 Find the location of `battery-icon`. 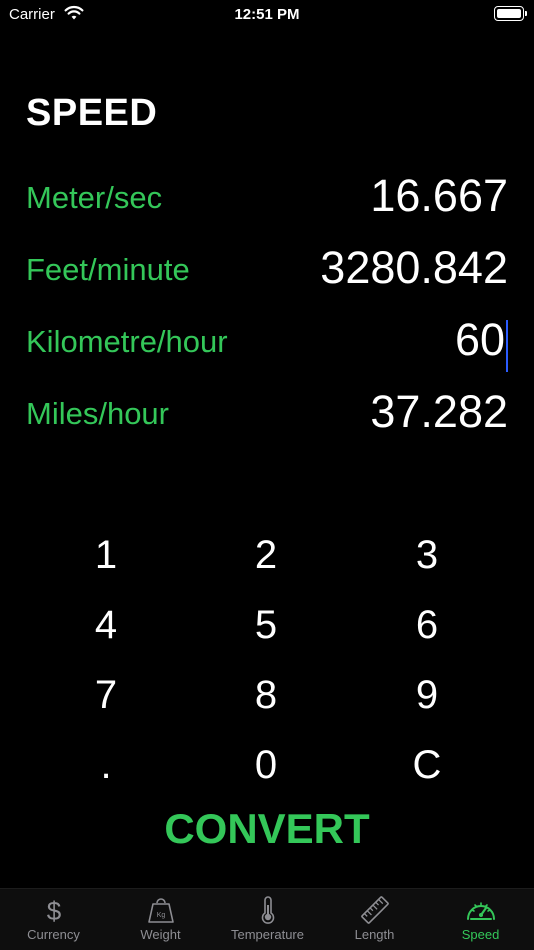

battery-icon is located at coordinates (510, 13).